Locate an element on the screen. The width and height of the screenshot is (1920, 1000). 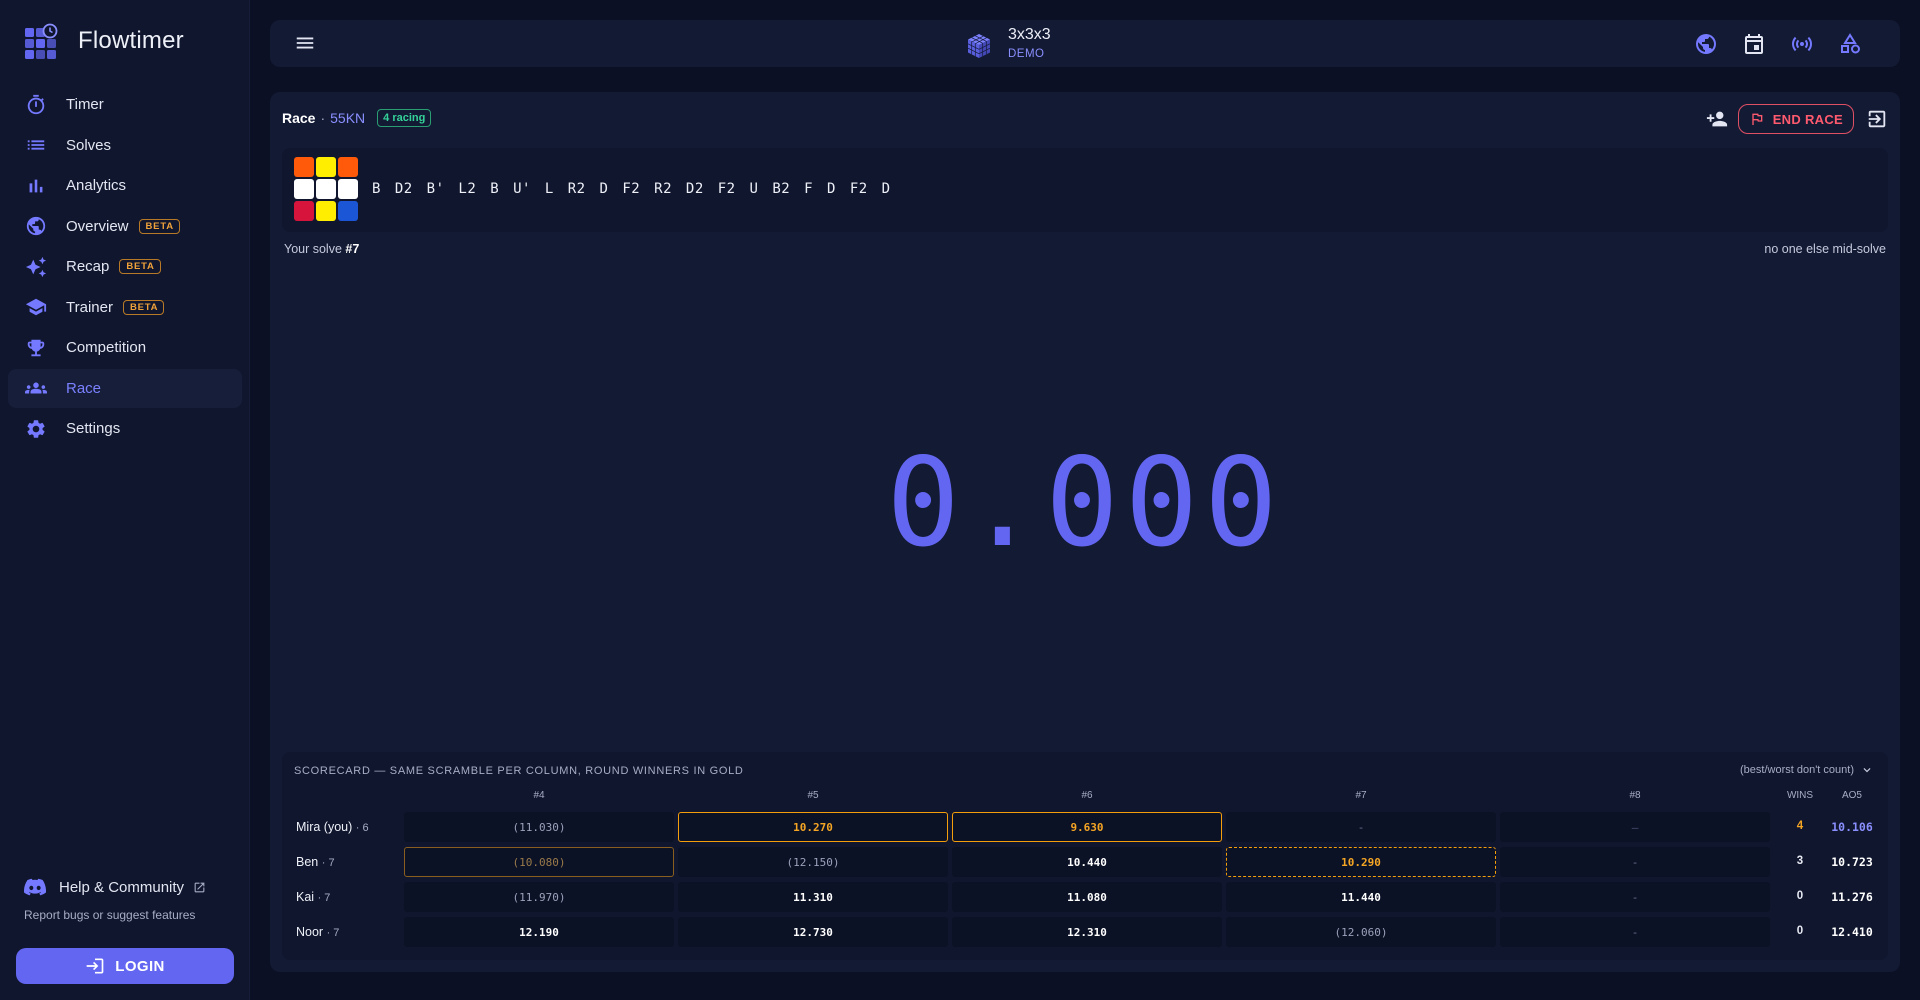
sidebar-item-label: Solves is located at coordinates (89, 145).